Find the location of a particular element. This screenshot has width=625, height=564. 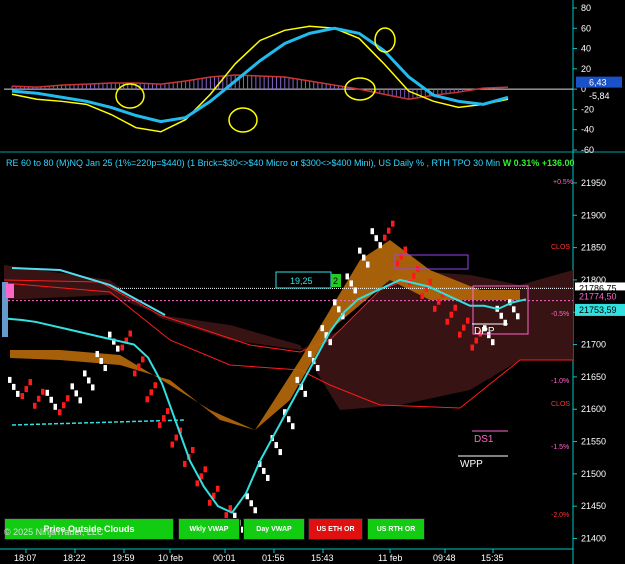

weekly-vwap-button: Wkly VWAP is located at coordinates (209, 529).